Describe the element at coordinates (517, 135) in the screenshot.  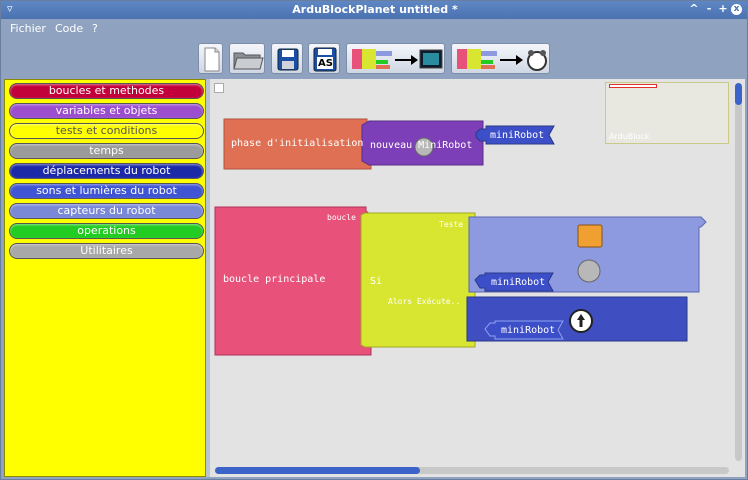
I see `mini-robot-1-label: miniRobot` at that location.